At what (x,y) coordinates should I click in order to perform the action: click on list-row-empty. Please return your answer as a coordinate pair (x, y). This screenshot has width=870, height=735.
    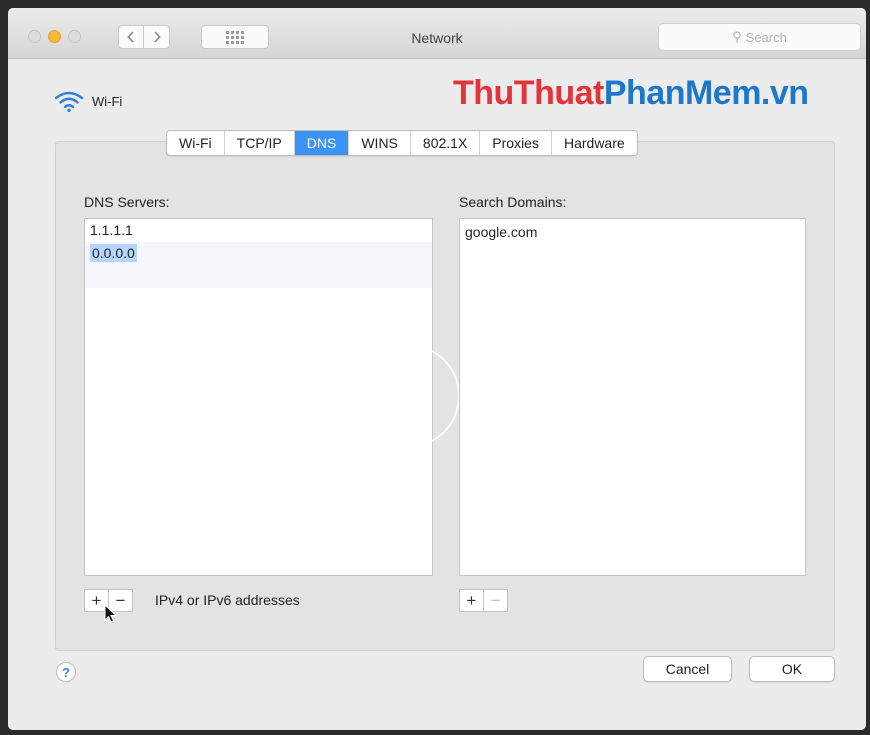
    Looking at the image, I should click on (258, 276).